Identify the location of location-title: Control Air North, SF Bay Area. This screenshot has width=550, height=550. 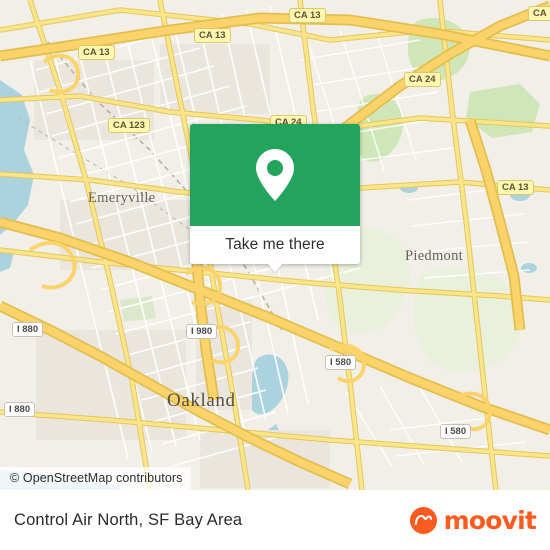
(128, 520).